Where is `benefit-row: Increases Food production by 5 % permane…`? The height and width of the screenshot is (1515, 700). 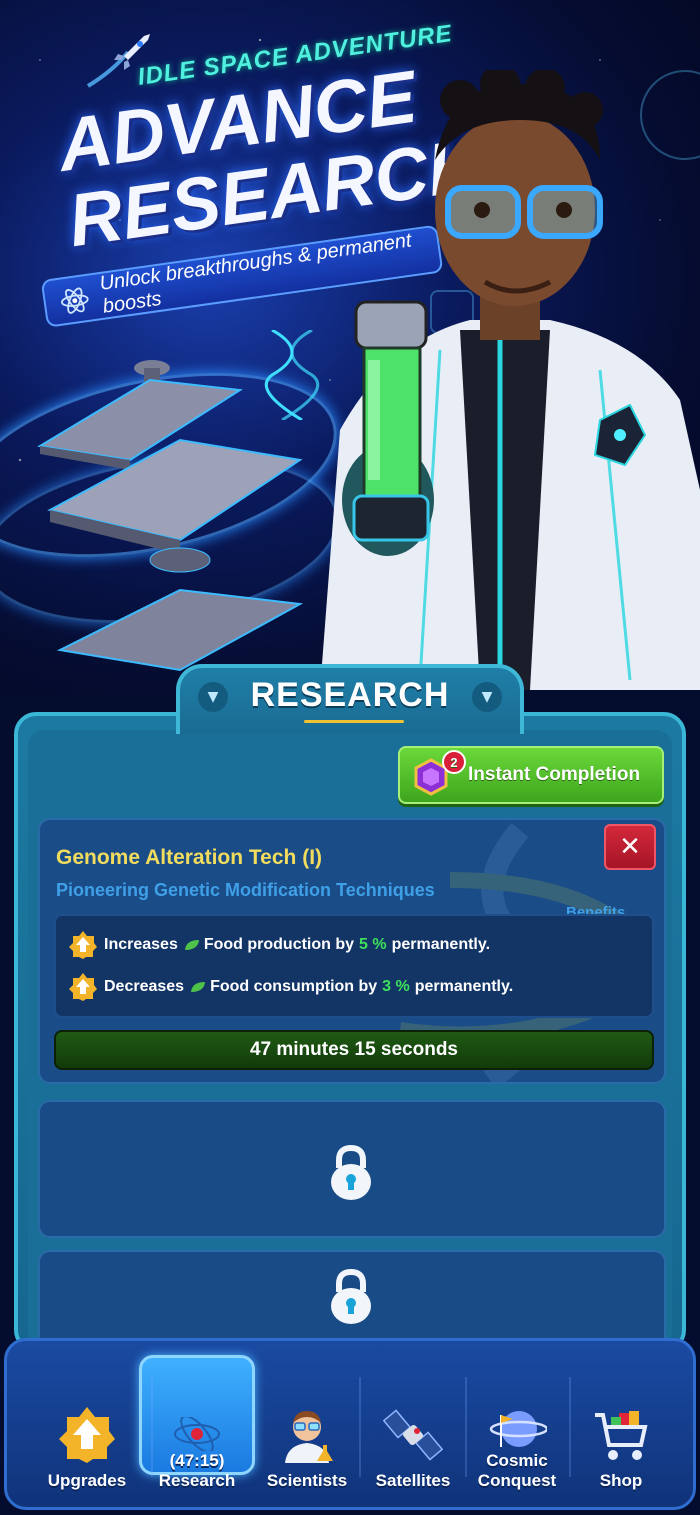
benefit-row: Increases Food production by 5 % permane… is located at coordinates (279, 945).